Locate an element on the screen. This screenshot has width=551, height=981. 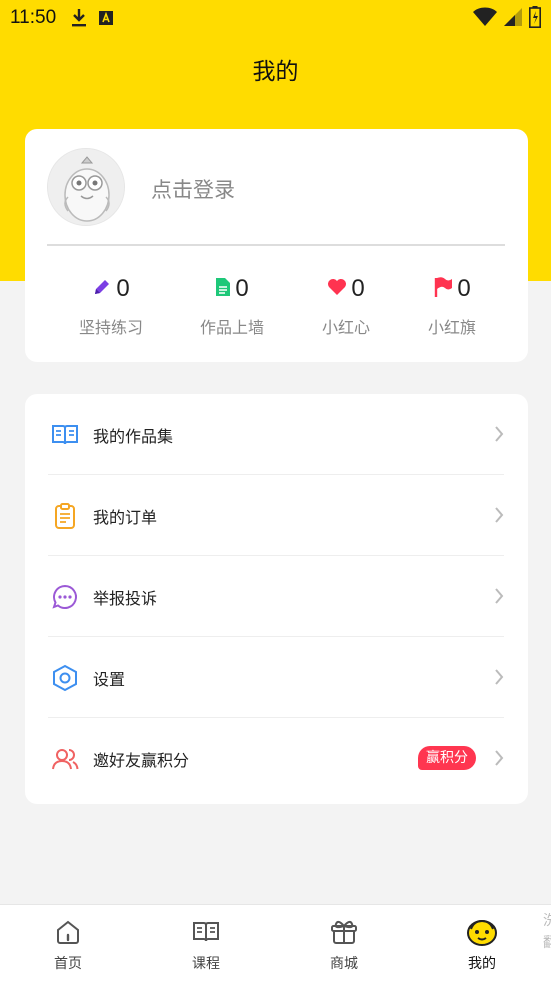
profile-divider is located at coordinates (276, 245).